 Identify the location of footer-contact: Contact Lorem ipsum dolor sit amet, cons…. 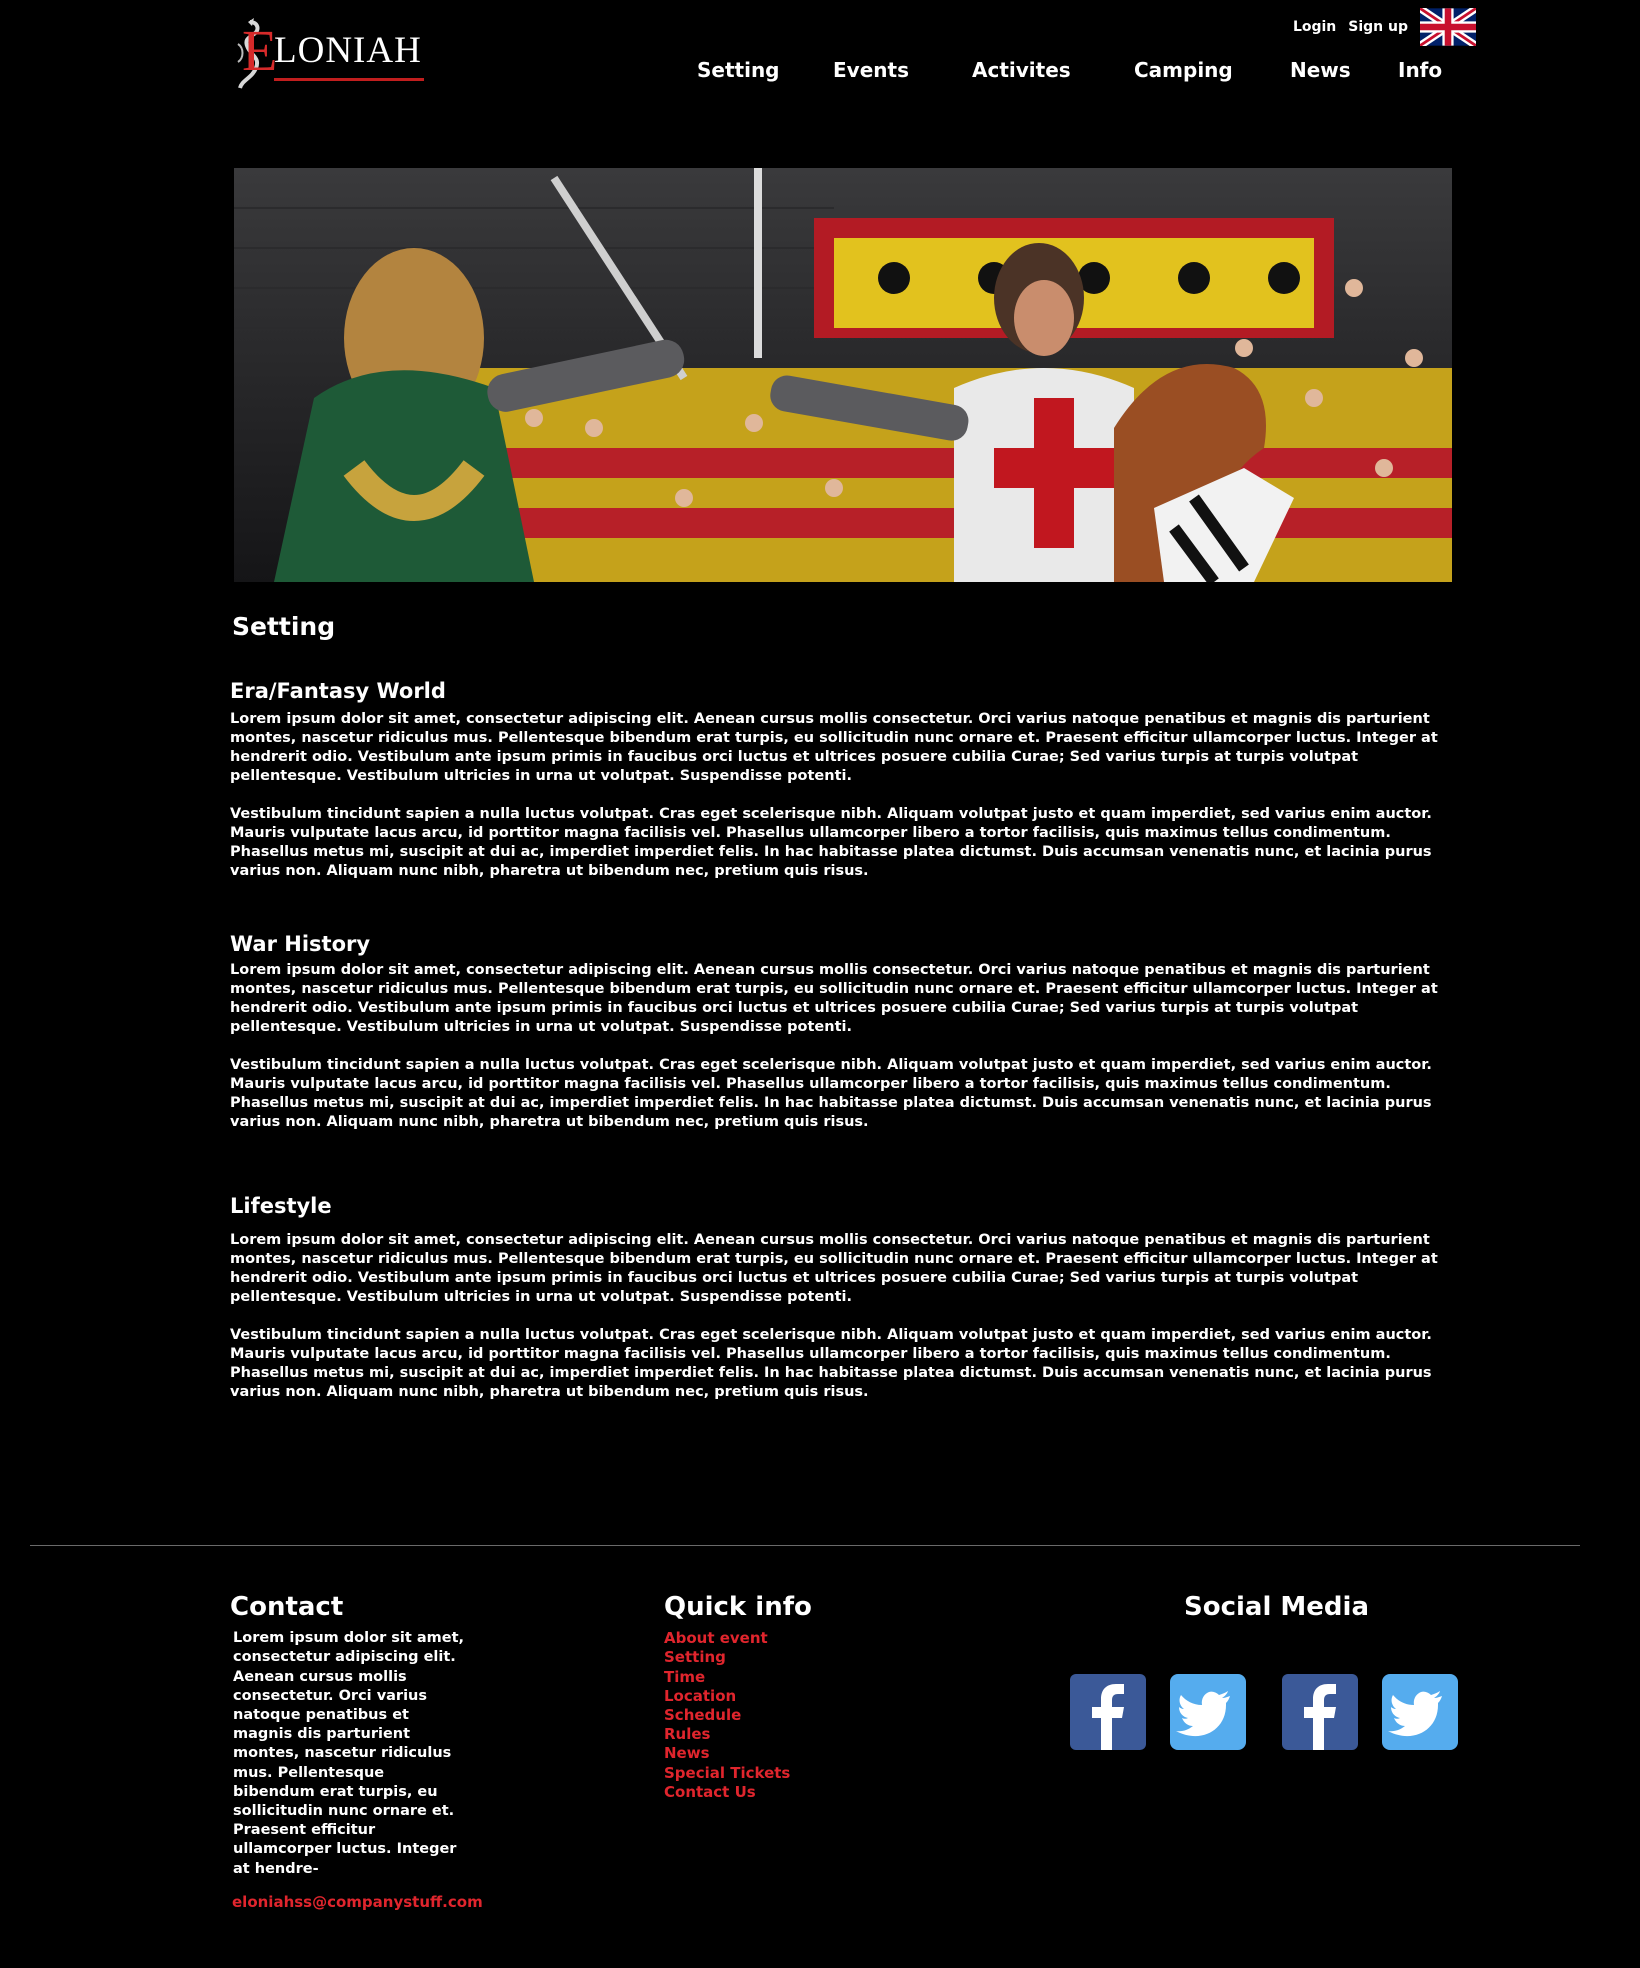
(356, 1751).